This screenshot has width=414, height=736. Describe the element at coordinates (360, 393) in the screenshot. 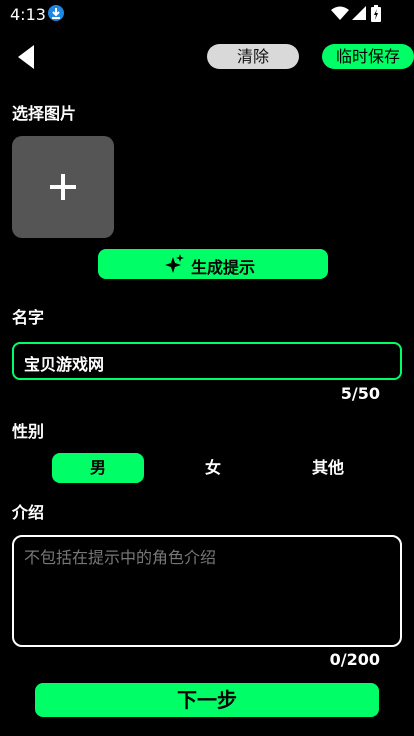

I see `name-char-counter: 5/50` at that location.